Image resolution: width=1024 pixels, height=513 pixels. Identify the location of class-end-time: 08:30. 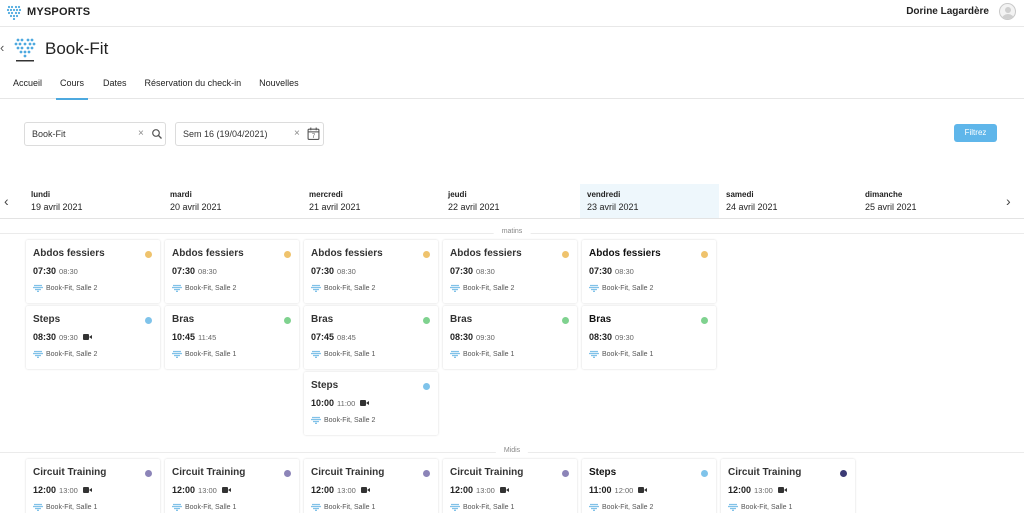
(485, 271).